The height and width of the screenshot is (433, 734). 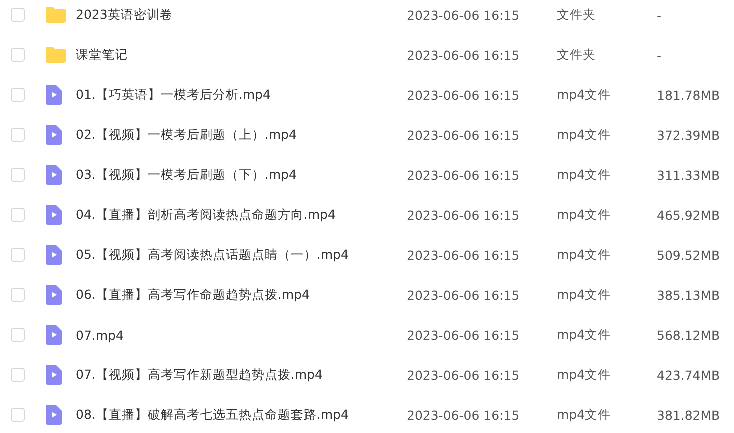 I want to click on file-size: 372.39MB, so click(x=689, y=135).